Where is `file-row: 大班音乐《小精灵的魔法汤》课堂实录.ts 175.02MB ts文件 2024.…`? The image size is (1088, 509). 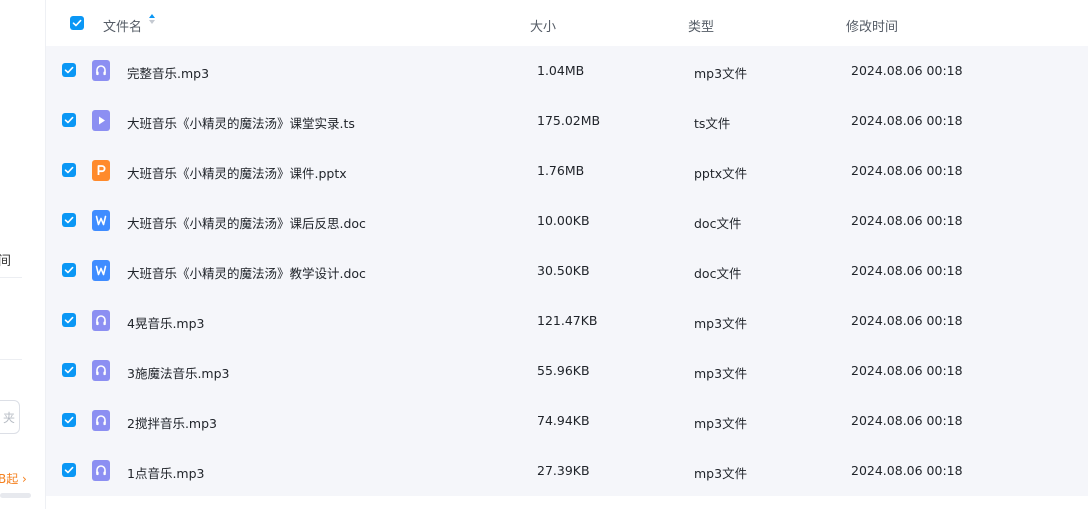
file-row: 大班音乐《小精灵的魔法汤》课堂实录.ts 175.02MB ts文件 2024.… is located at coordinates (567, 121).